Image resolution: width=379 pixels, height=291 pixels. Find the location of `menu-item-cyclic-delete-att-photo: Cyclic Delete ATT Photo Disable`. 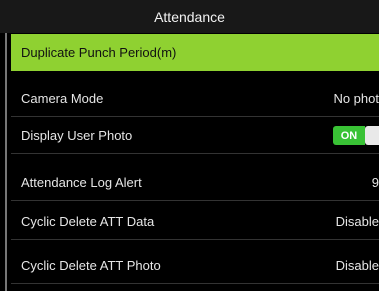

menu-item-cyclic-delete-att-photo: Cyclic Delete ATT Photo Disable is located at coordinates (195, 265).